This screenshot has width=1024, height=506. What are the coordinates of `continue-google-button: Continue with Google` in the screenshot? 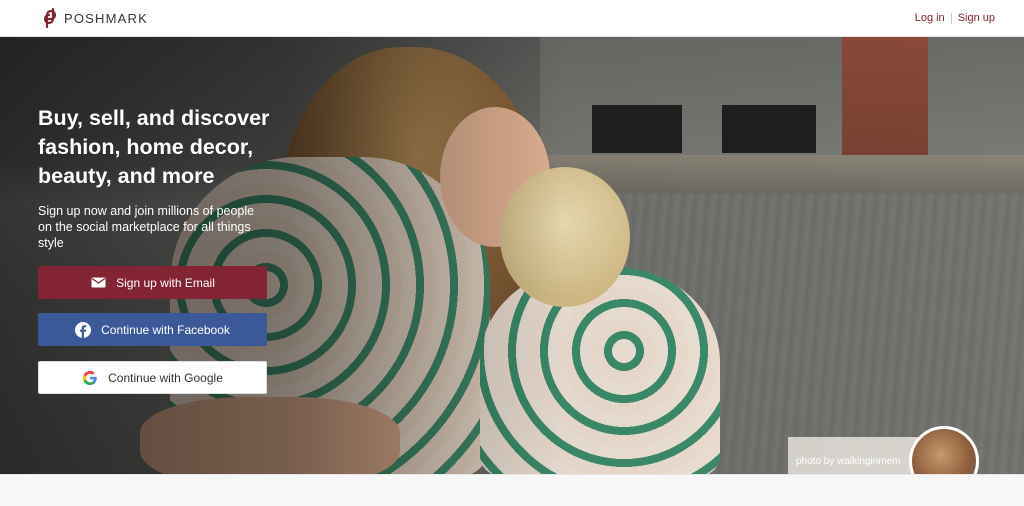 It's located at (152, 377).